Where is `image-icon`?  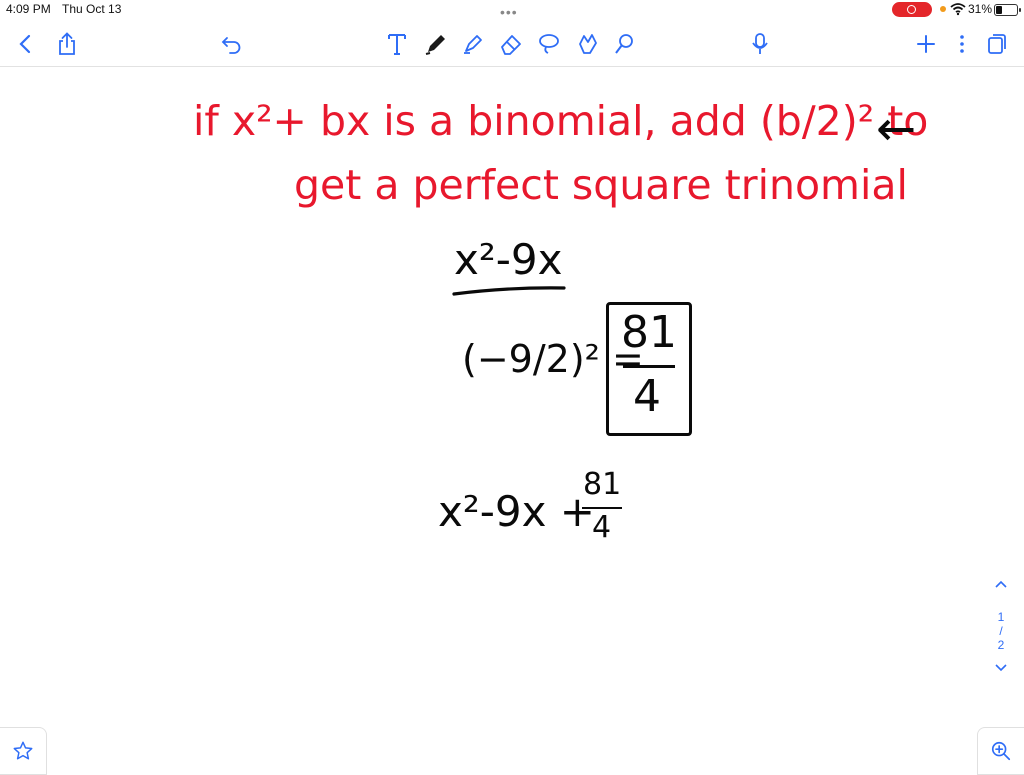 image-icon is located at coordinates (588, 44).